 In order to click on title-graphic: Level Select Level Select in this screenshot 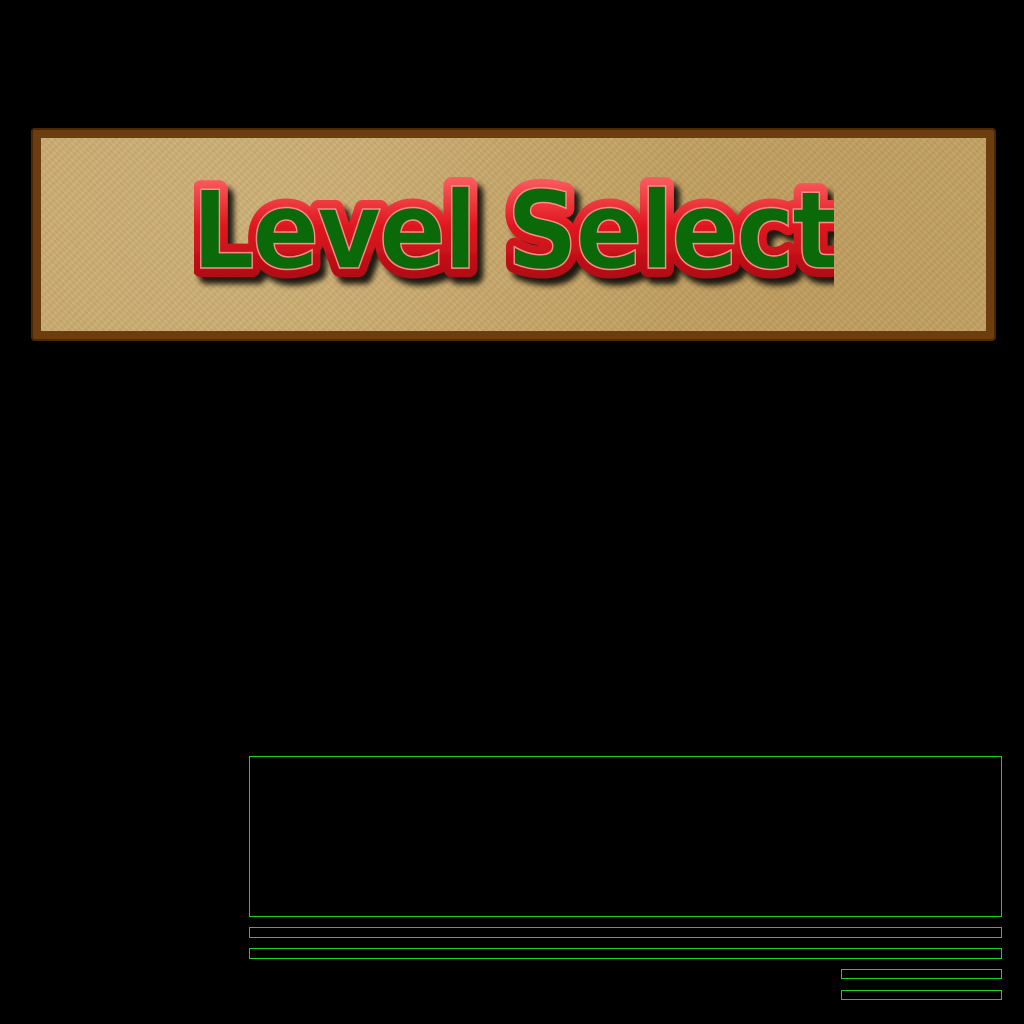, I will do `click(514, 231)`.